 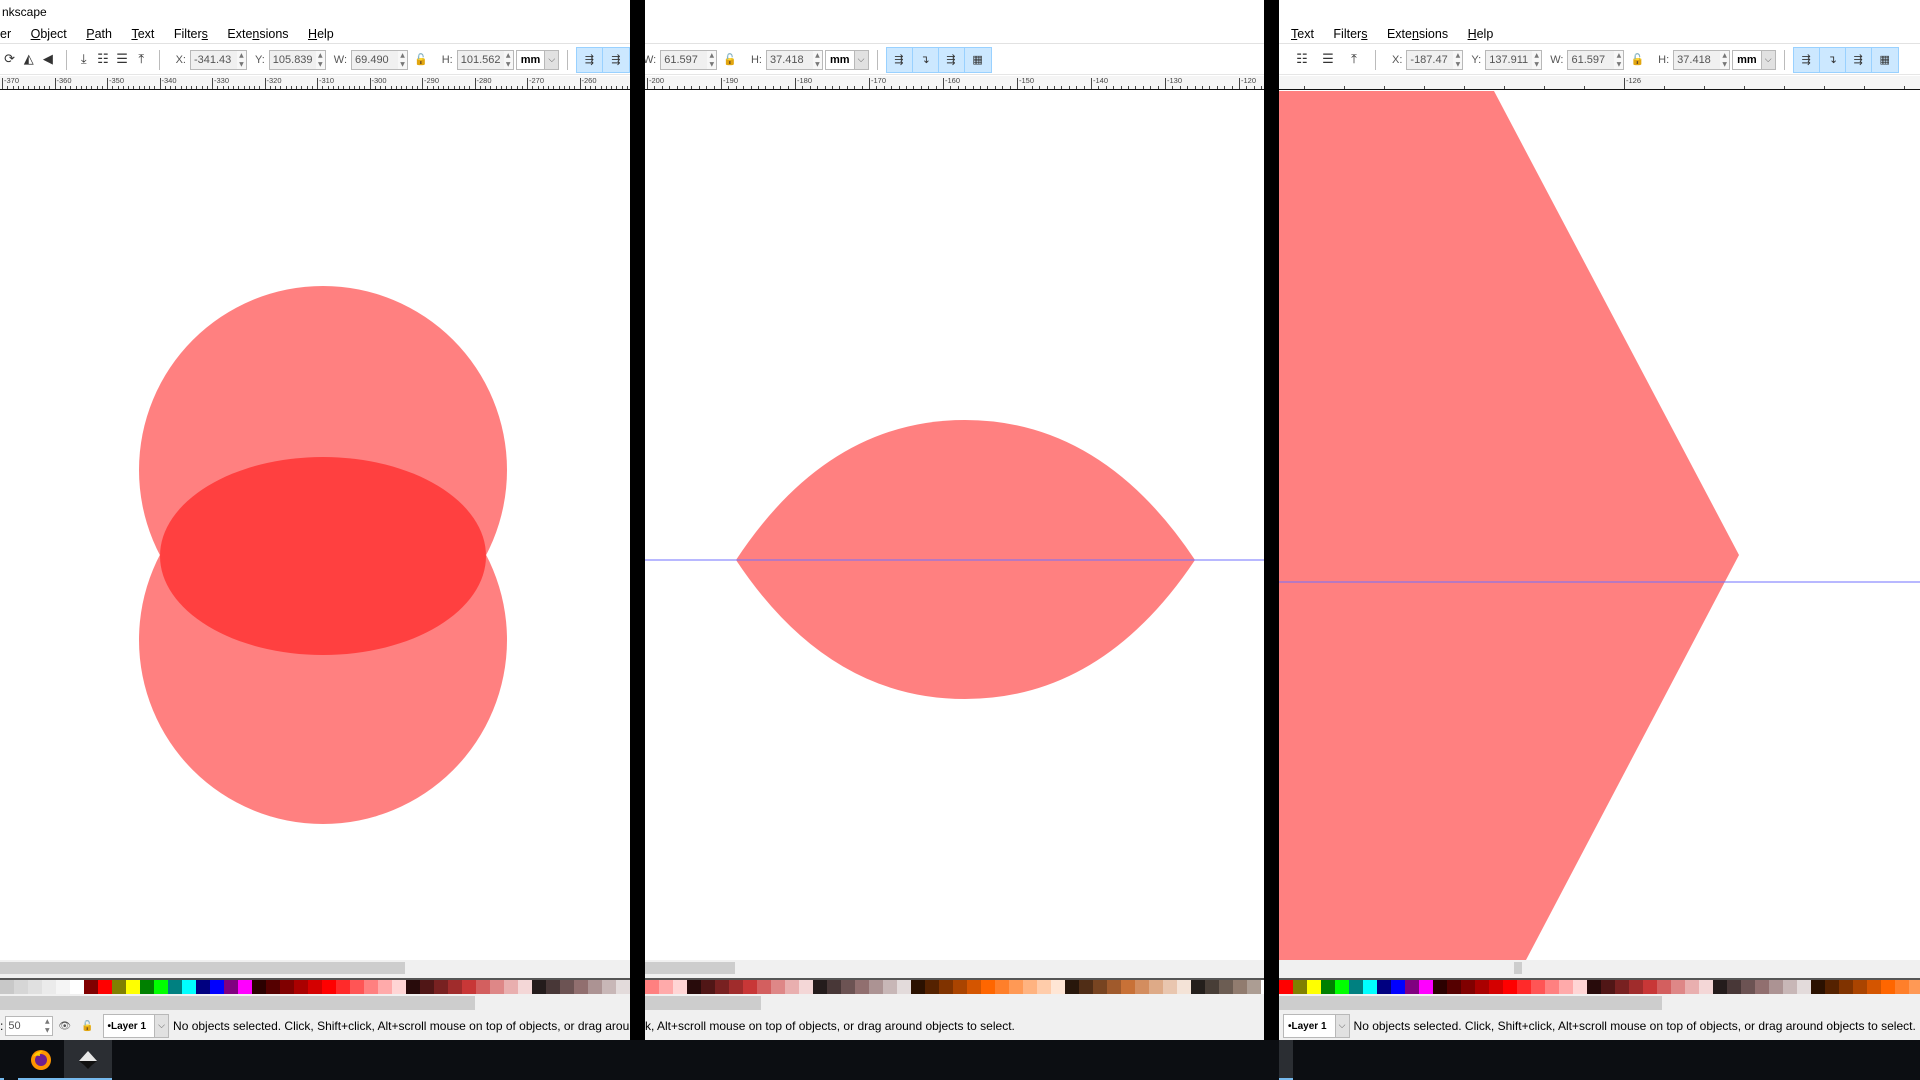 I want to click on h-input, so click(x=1697, y=59).